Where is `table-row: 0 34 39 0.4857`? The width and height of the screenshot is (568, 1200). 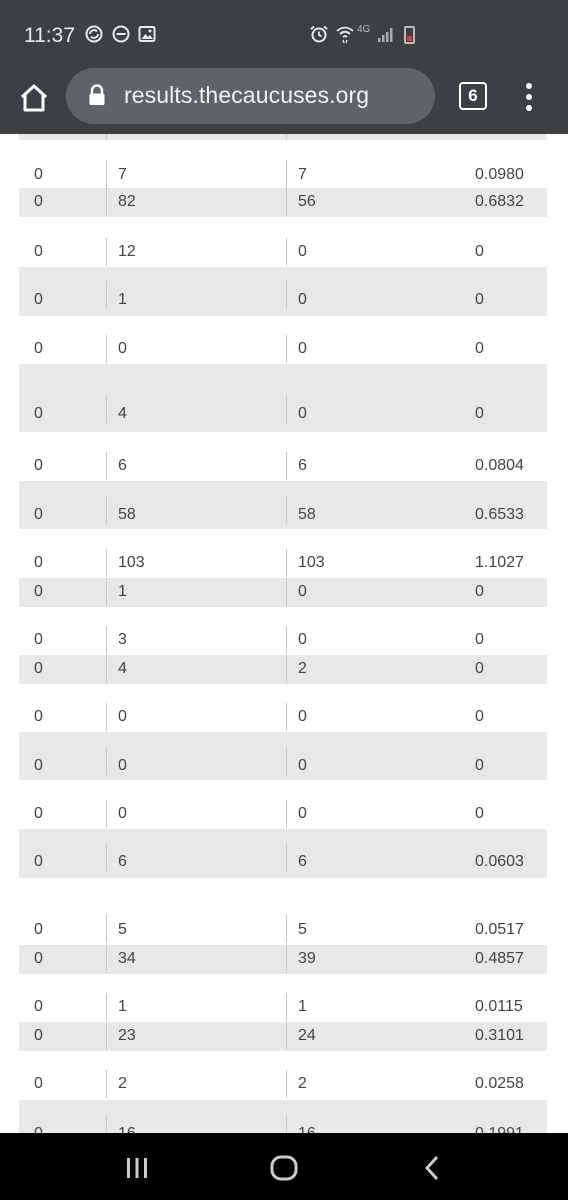 table-row: 0 34 39 0.4857 is located at coordinates (283, 959).